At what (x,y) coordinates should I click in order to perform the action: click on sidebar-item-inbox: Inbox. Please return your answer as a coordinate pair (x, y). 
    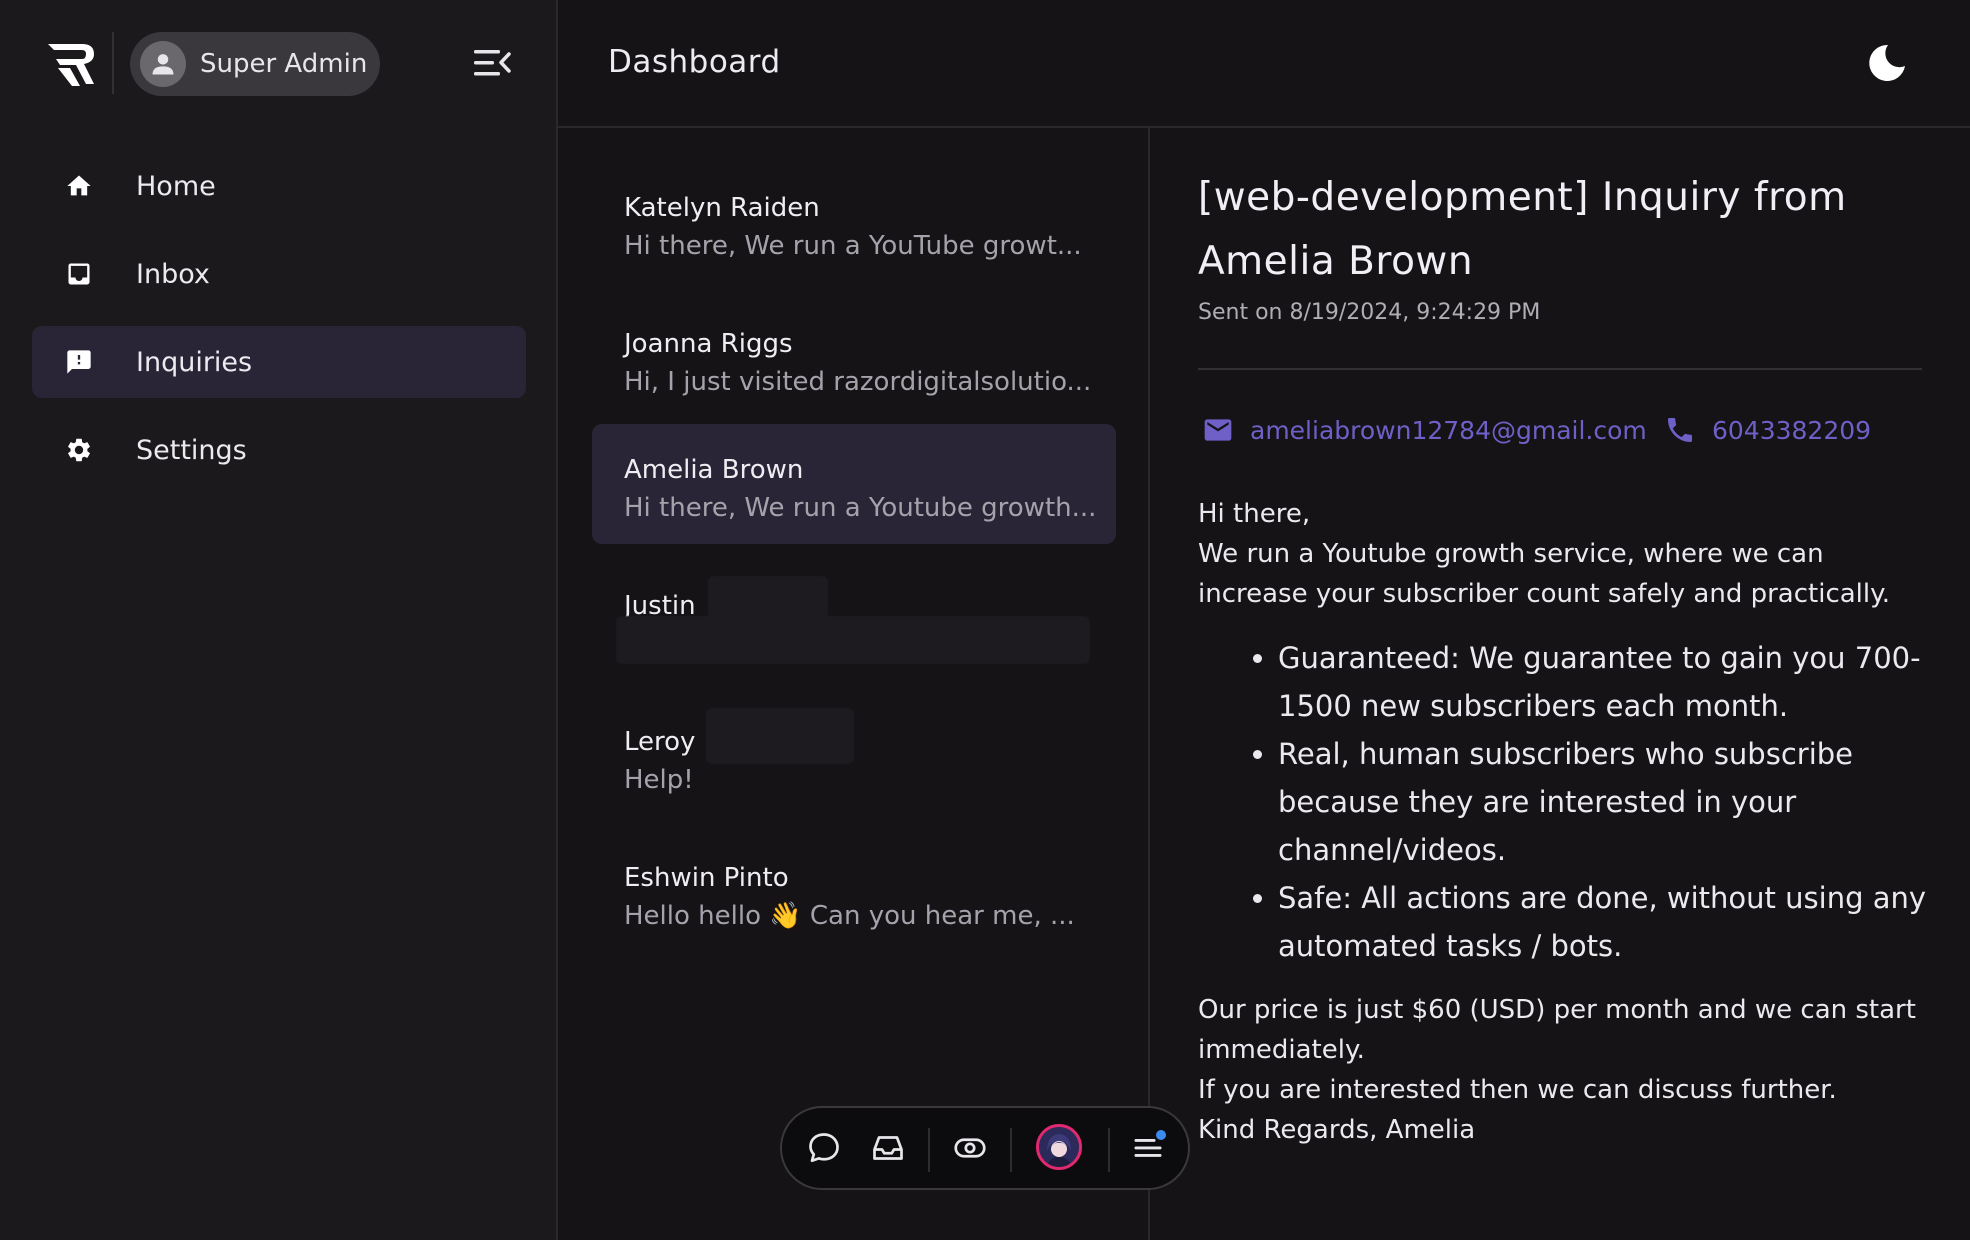
    Looking at the image, I should click on (279, 274).